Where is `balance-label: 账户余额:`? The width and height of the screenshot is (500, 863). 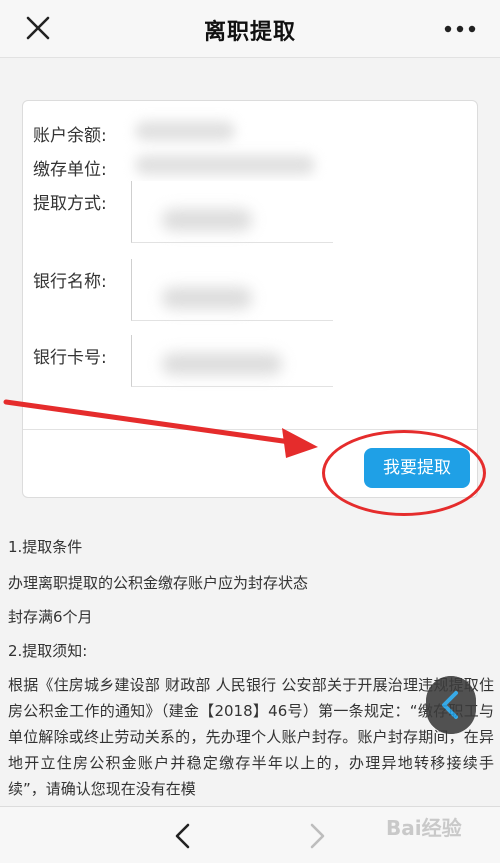
balance-label: 账户余额: is located at coordinates (70, 136).